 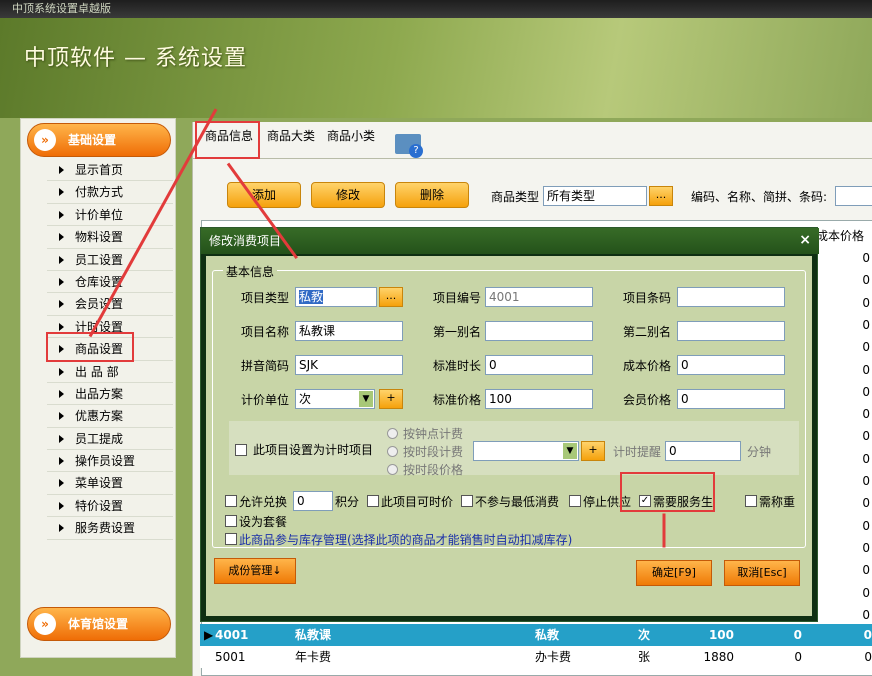 I want to click on forward-icon: », so click(x=45, y=140).